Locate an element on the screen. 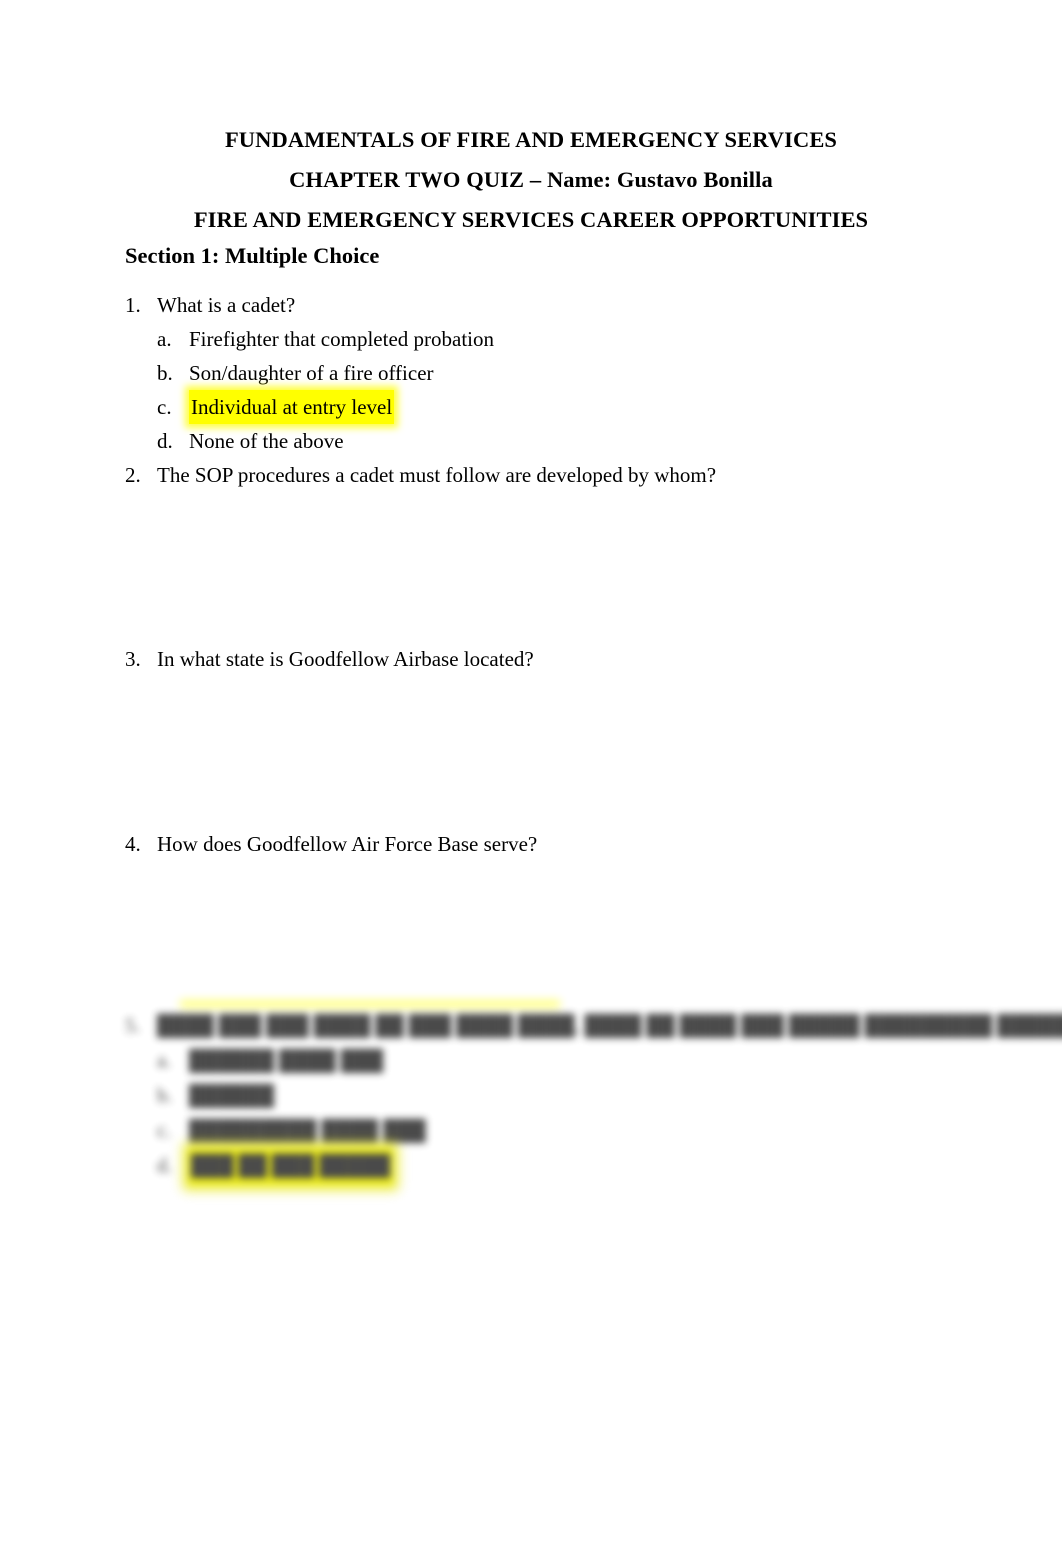 The image size is (1062, 1556). question-text: What is a cadet? is located at coordinates (226, 305).